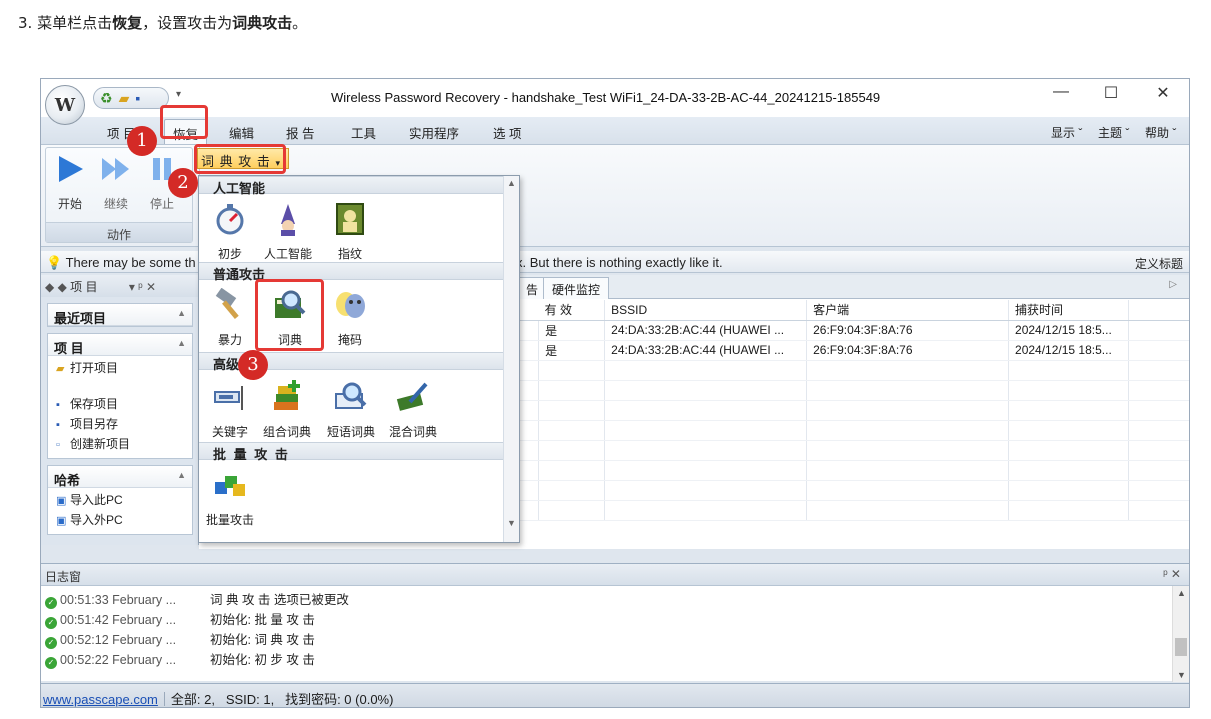  What do you see at coordinates (120, 498) in the screenshot?
I see `import-local-pc-item: ▣ 导入此PC` at bounding box center [120, 498].